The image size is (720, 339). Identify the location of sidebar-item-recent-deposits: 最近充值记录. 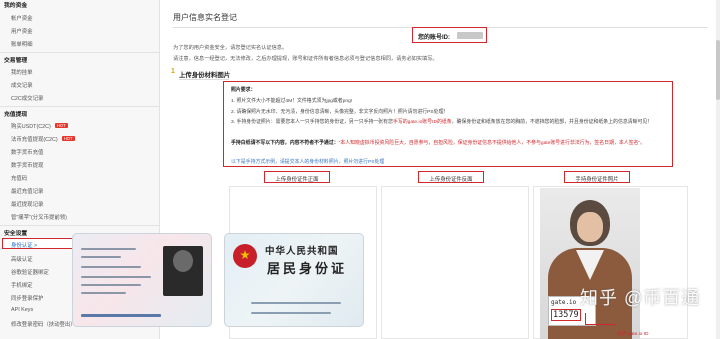
(27, 191).